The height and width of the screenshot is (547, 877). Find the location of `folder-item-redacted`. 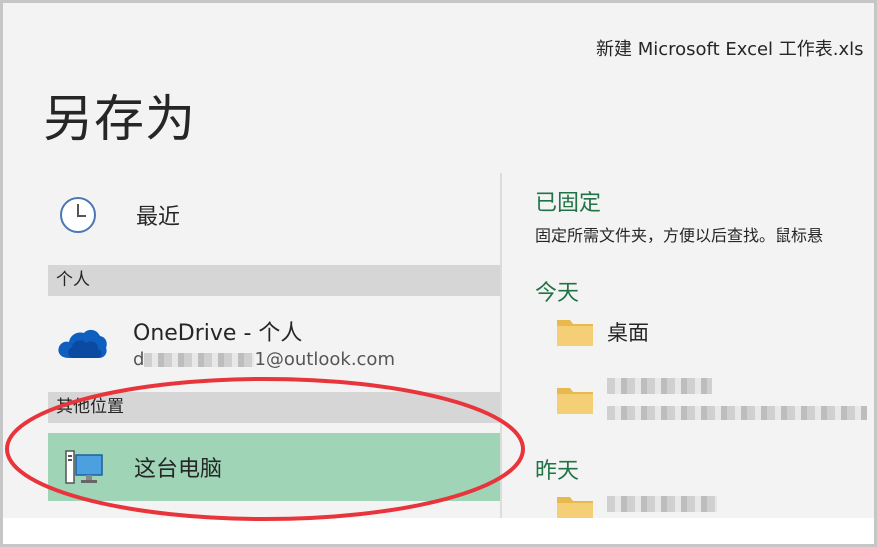

folder-item-redacted is located at coordinates (711, 399).